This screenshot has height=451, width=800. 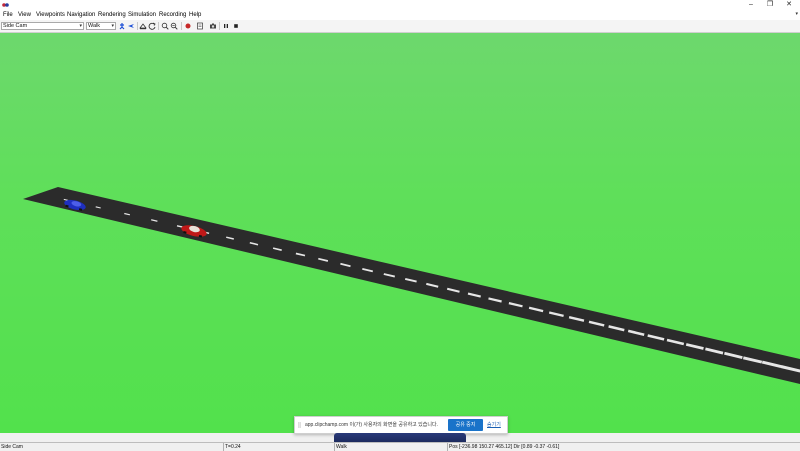 I want to click on minimize-button: –, so click(x=751, y=5).